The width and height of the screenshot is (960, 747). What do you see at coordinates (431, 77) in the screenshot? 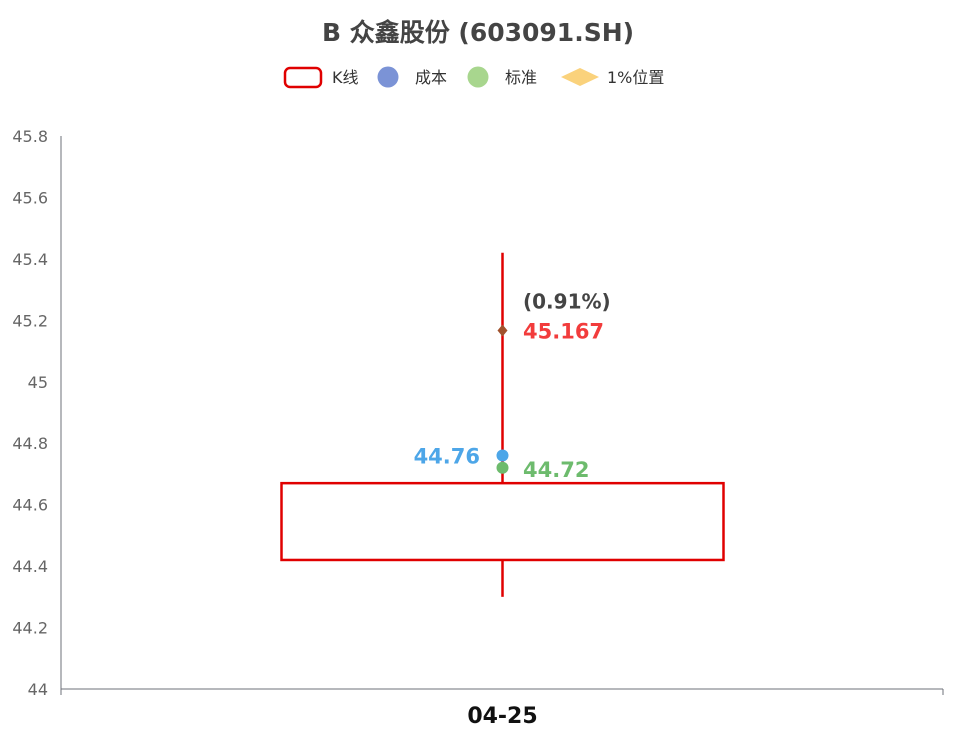
I see `legend-label: 成本` at bounding box center [431, 77].